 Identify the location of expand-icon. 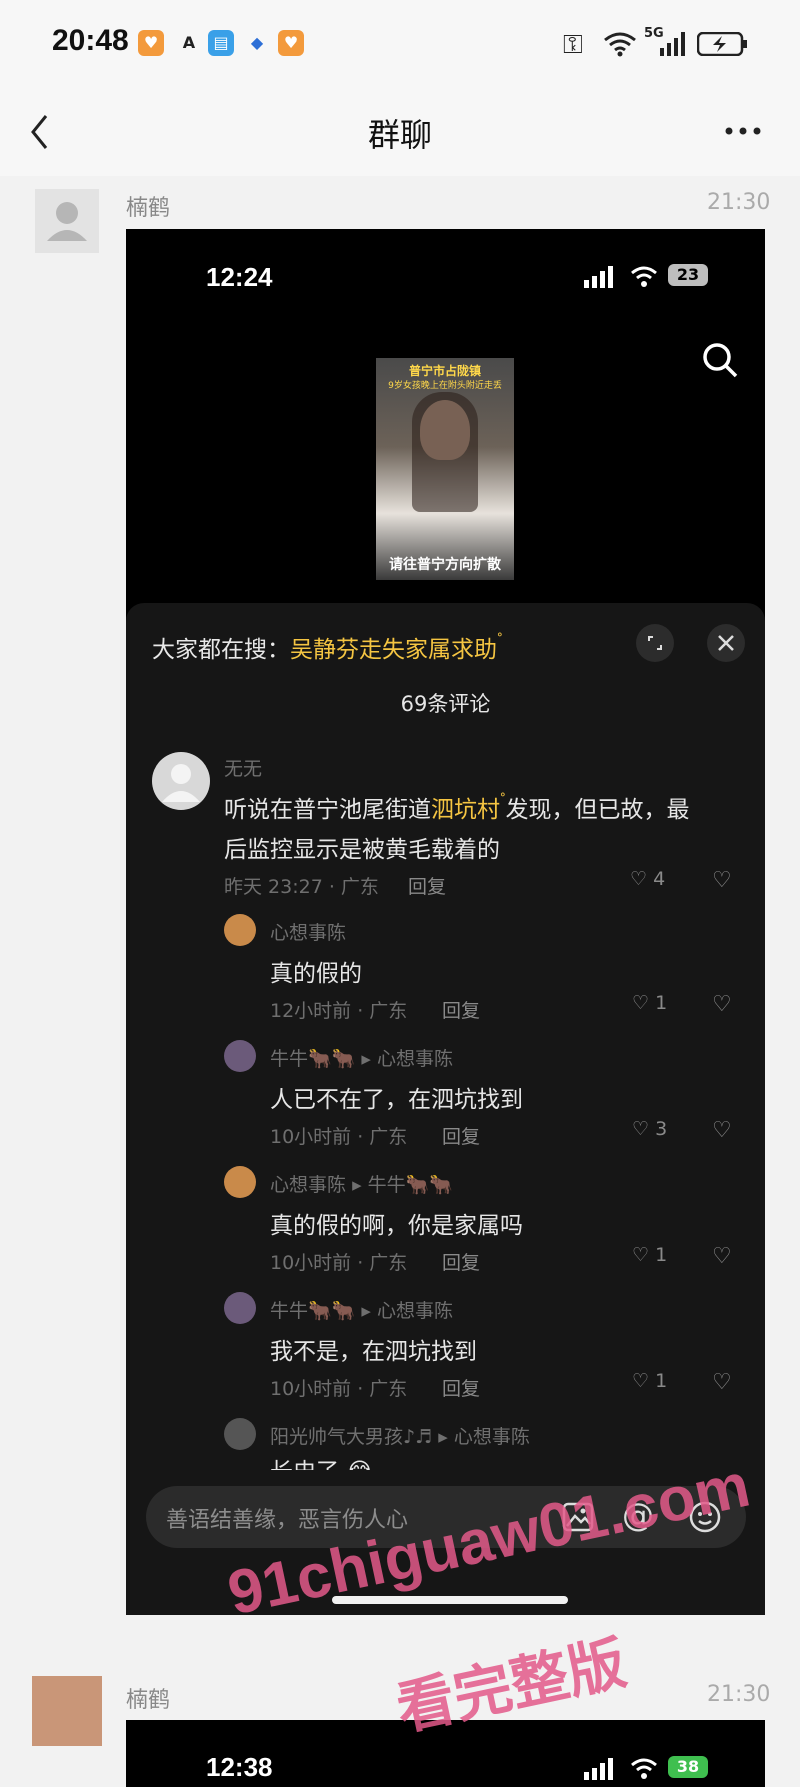
(655, 643).